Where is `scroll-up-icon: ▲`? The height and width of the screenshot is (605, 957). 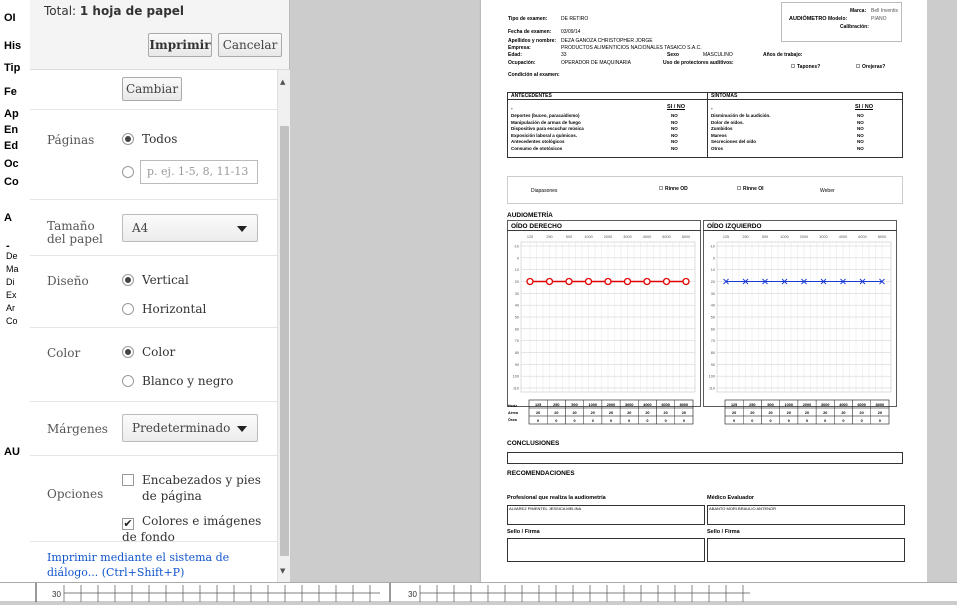
scroll-up-icon: ▲ is located at coordinates (282, 82).